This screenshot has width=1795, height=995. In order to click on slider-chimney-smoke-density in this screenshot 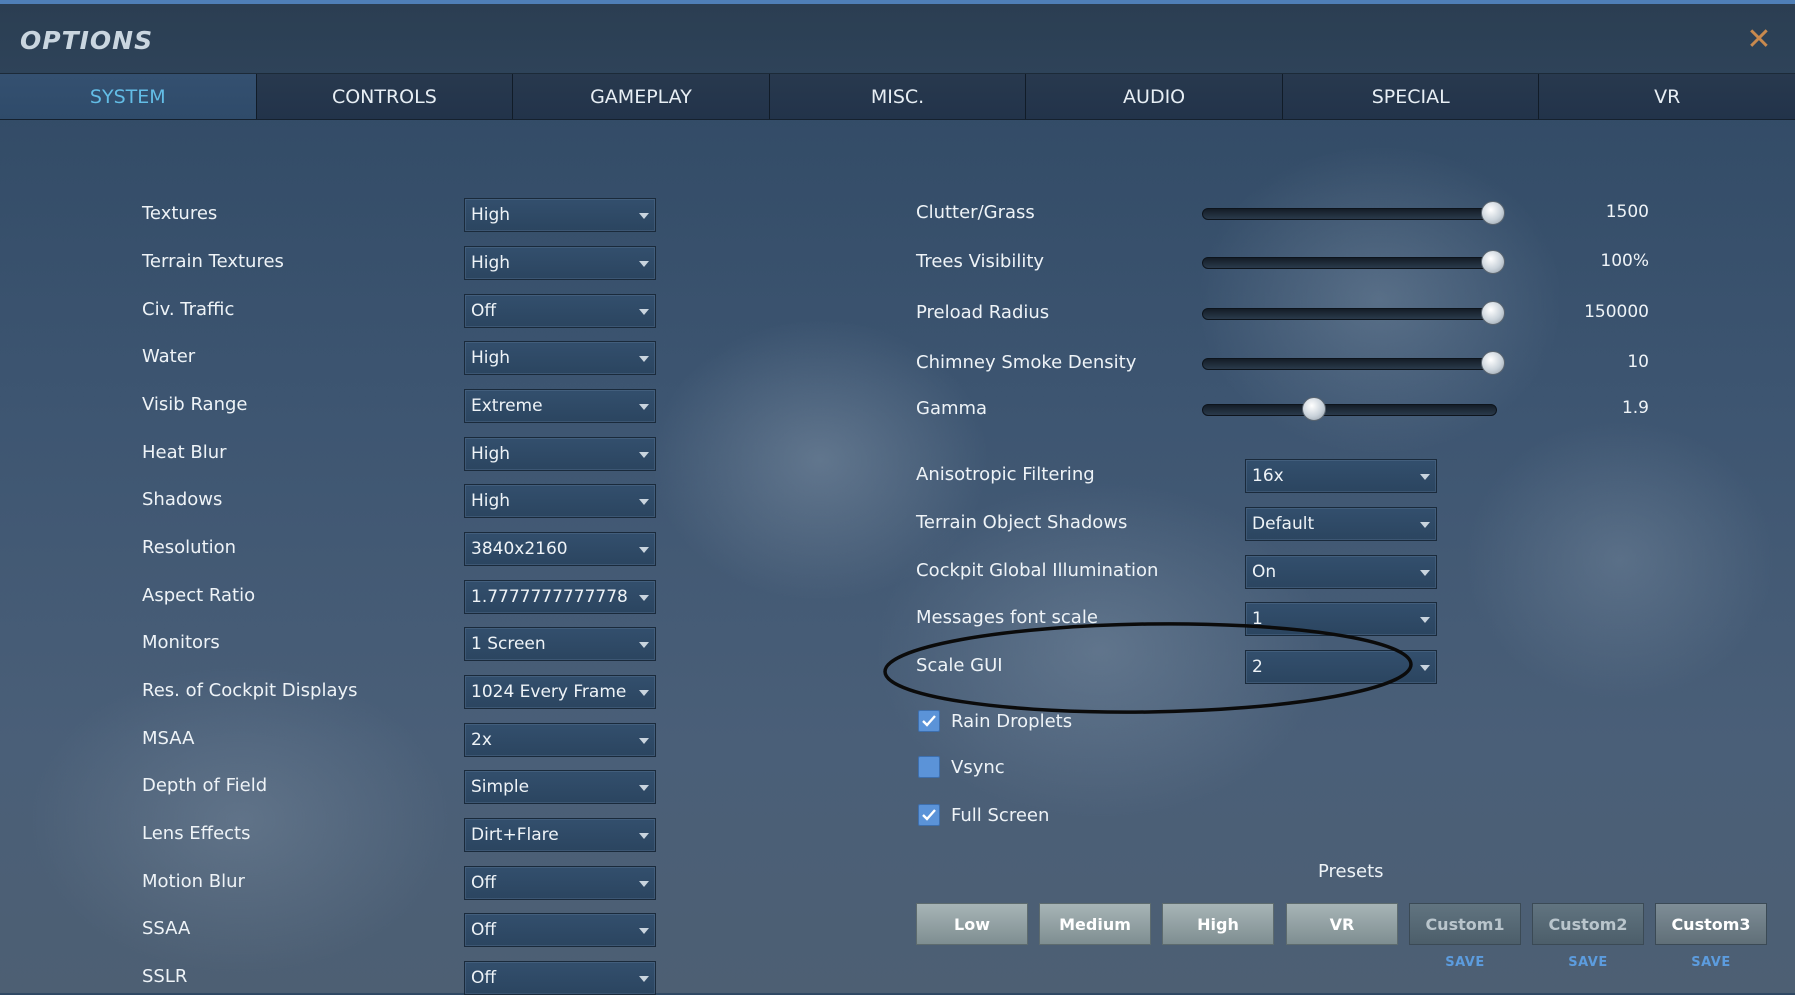, I will do `click(1349, 364)`.